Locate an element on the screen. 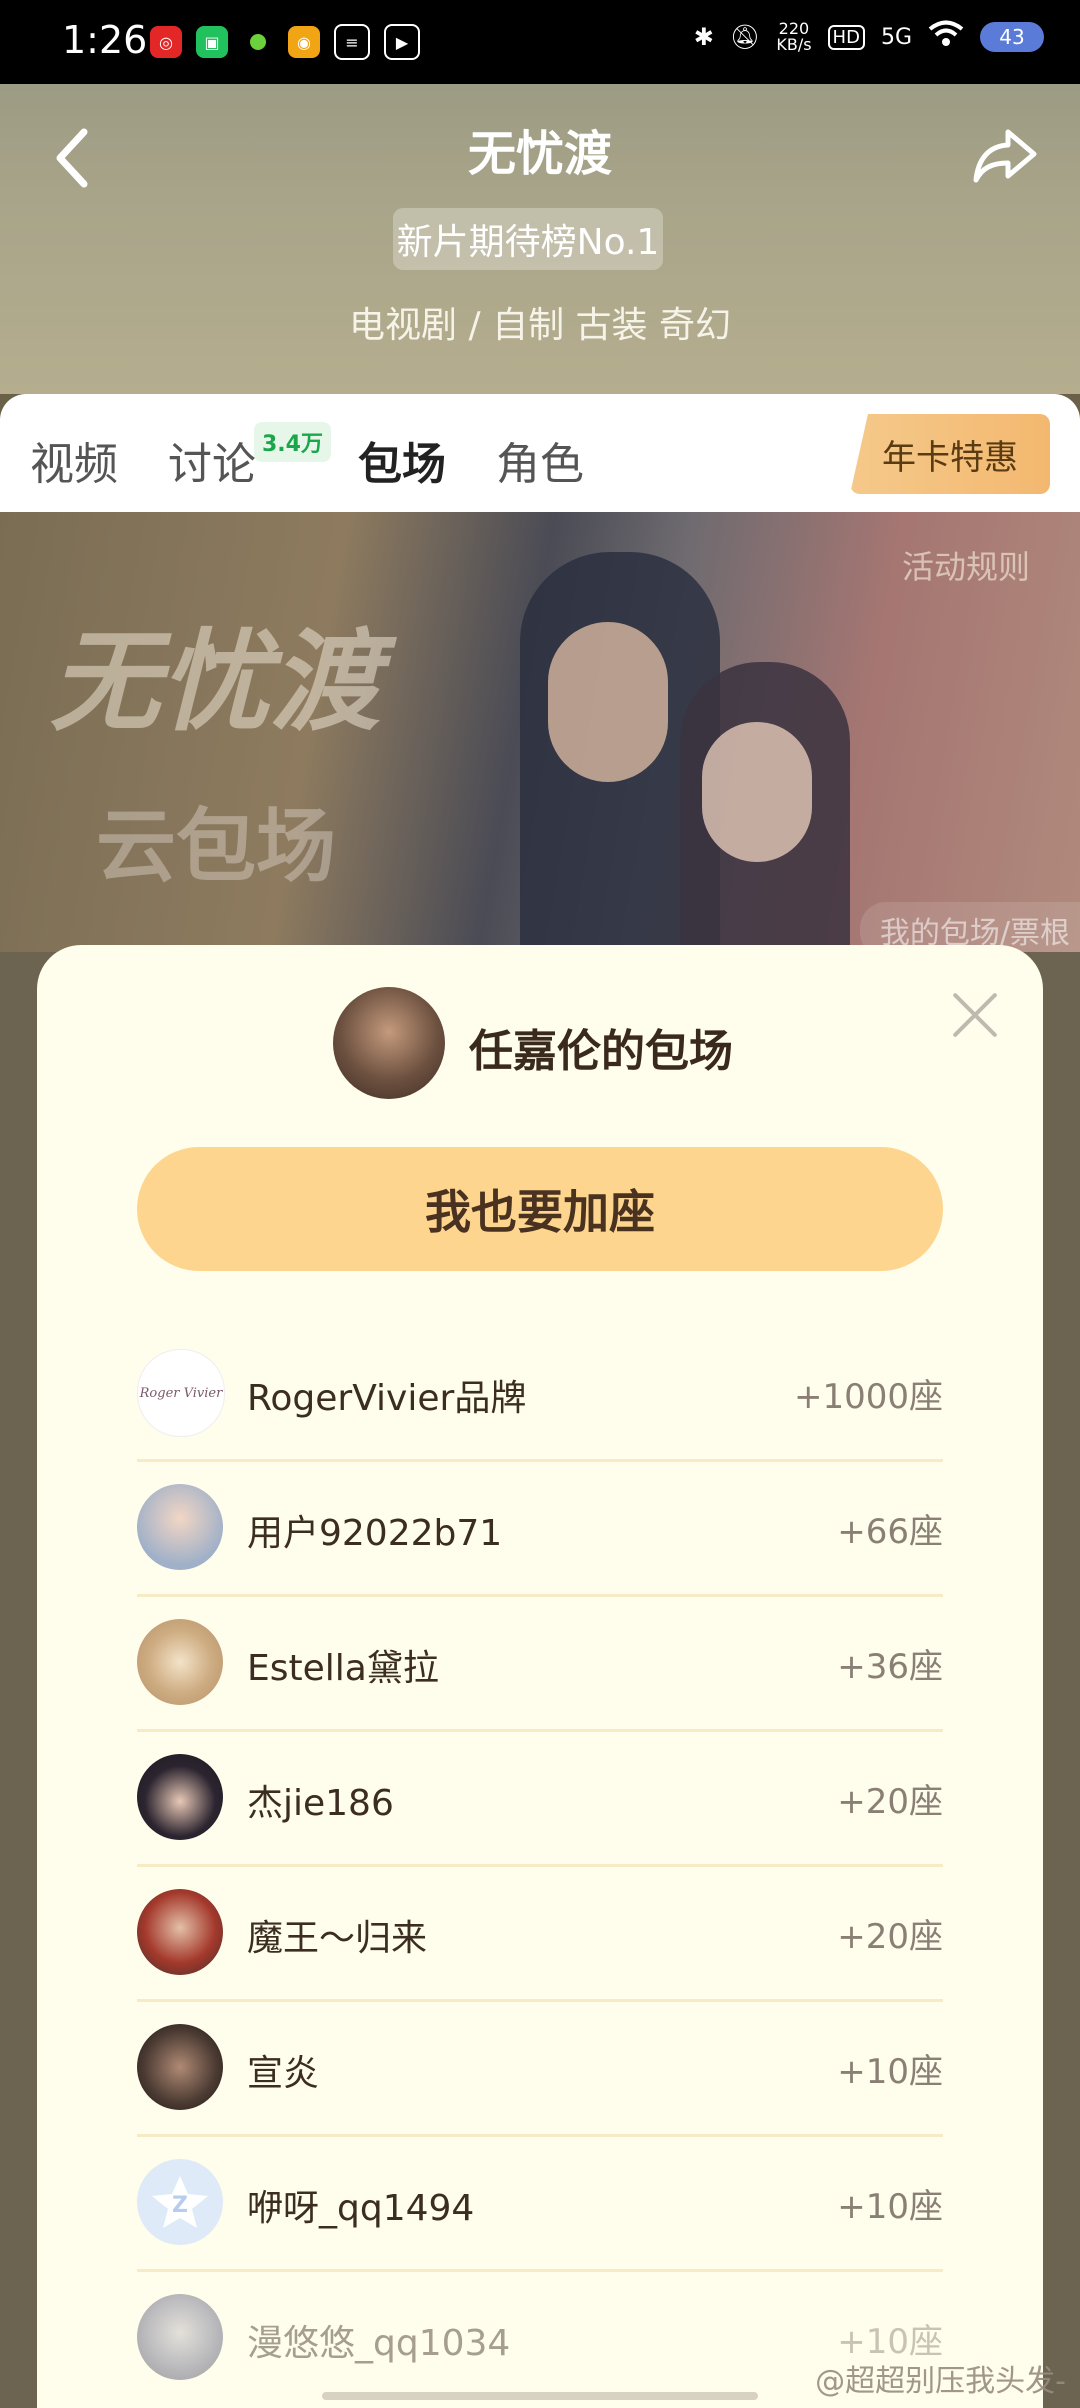 This screenshot has height=2408, width=1080. banner-face-female is located at coordinates (757, 792).